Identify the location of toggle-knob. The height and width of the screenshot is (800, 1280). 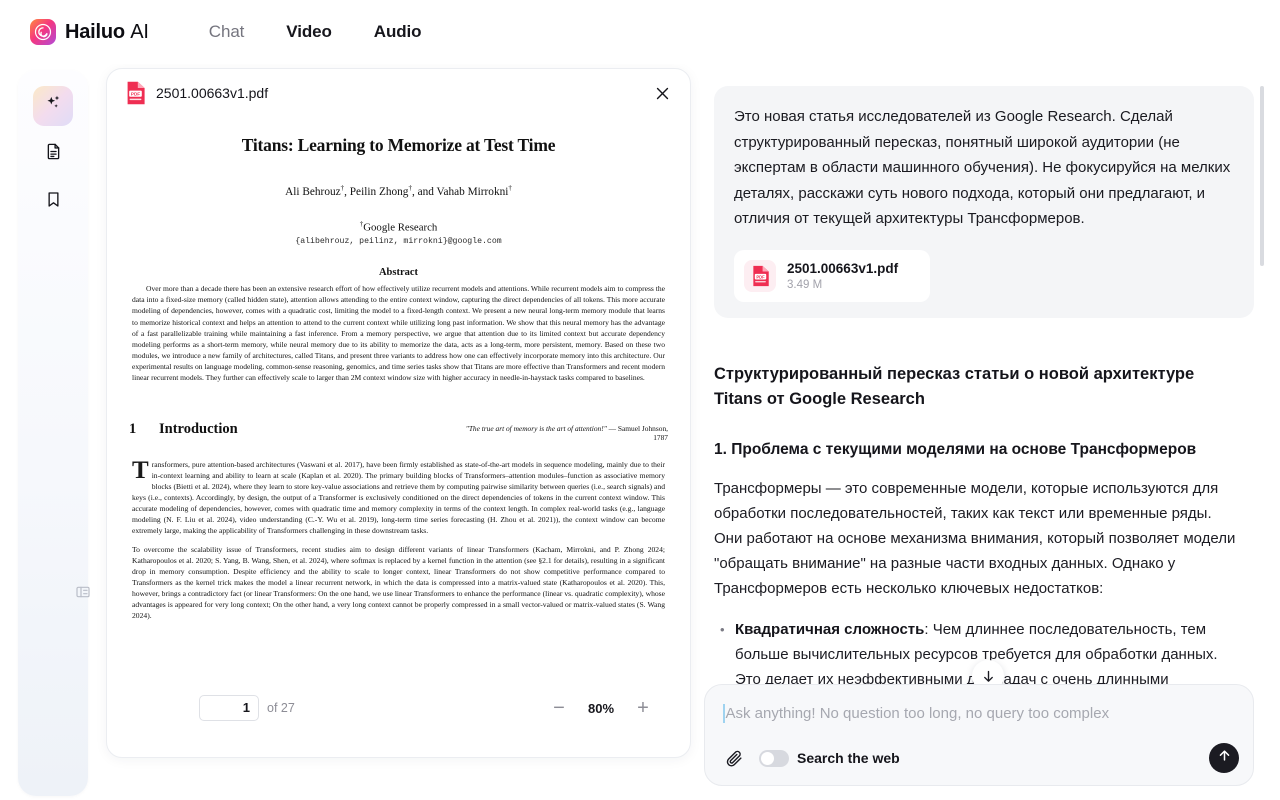
(767, 758).